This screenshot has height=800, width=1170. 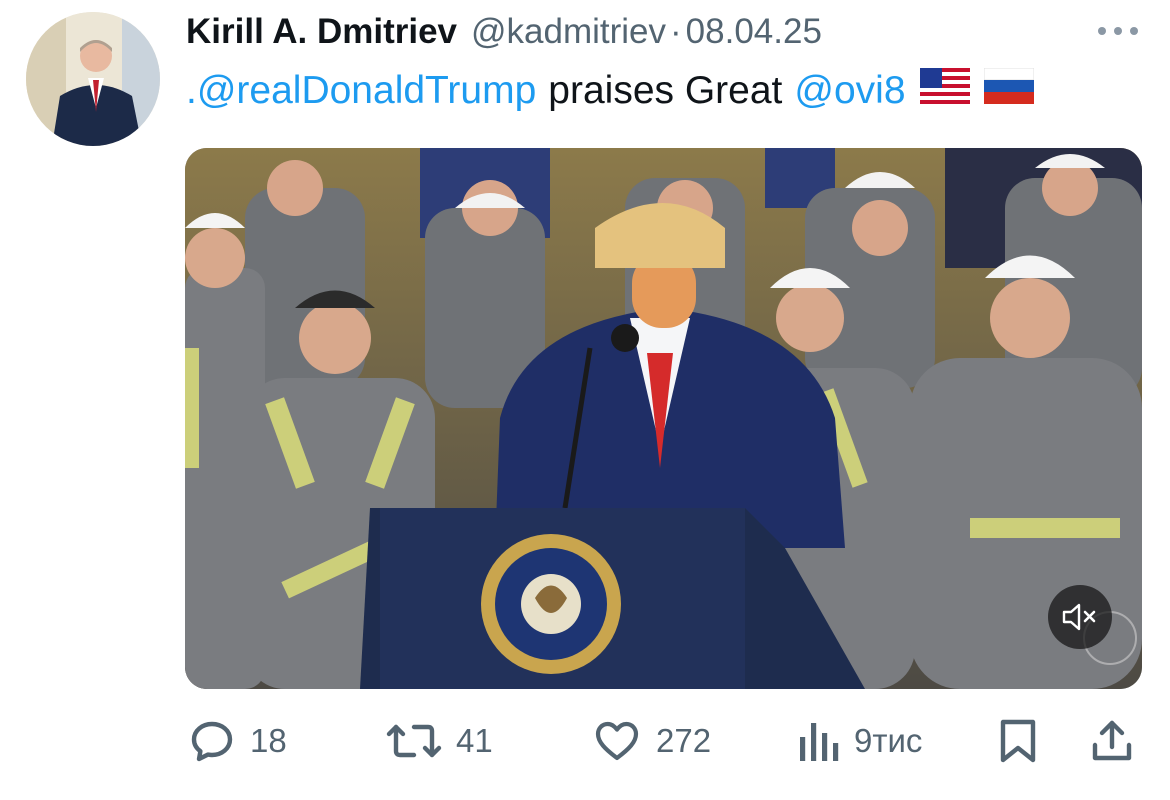 What do you see at coordinates (268, 740) in the screenshot?
I see `reply-count: 18` at bounding box center [268, 740].